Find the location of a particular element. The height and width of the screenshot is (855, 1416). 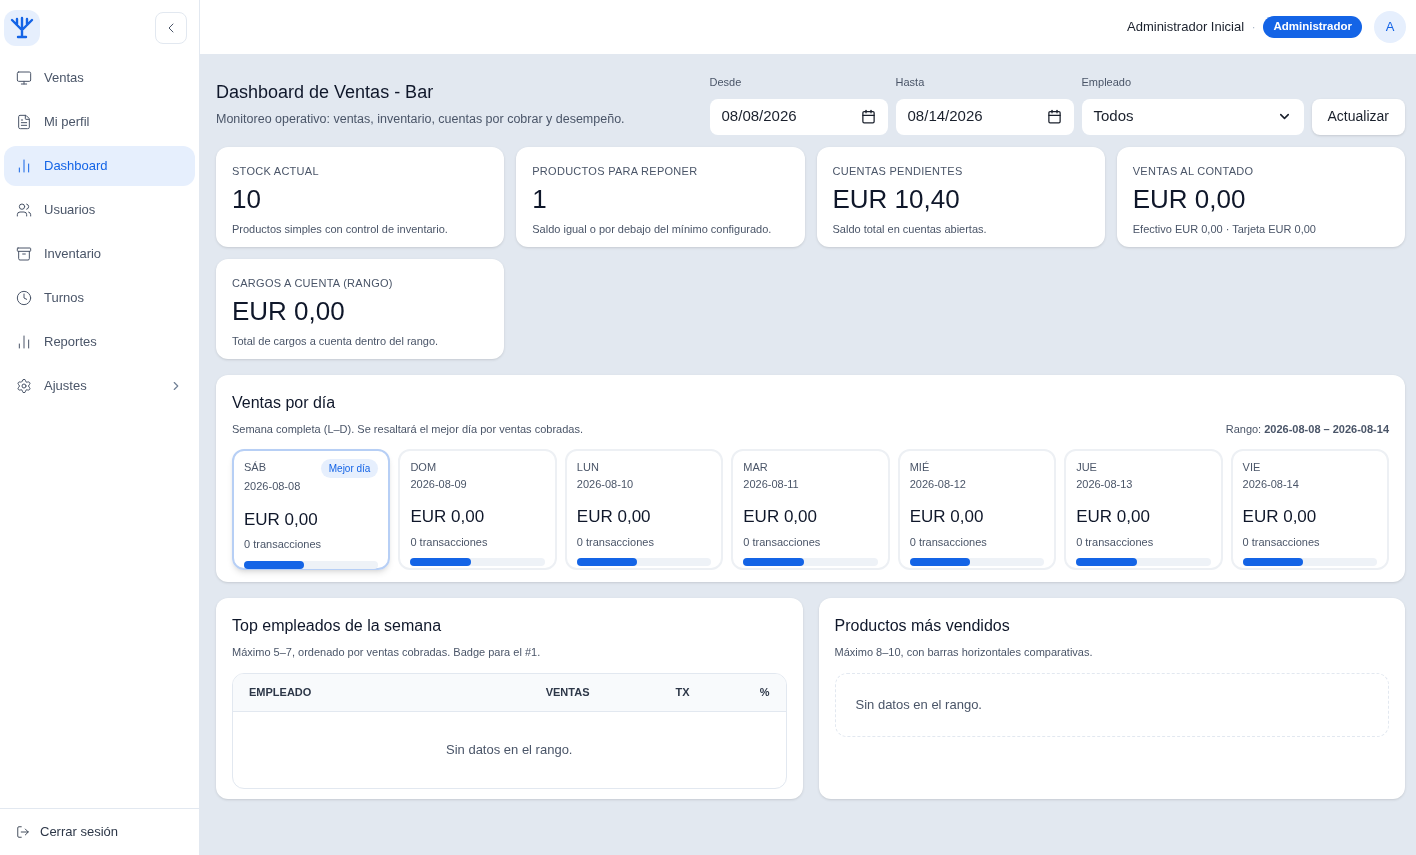

day-card: VIE 2026-08-14 EUR 0,00 0 transacciones is located at coordinates (1309, 509).